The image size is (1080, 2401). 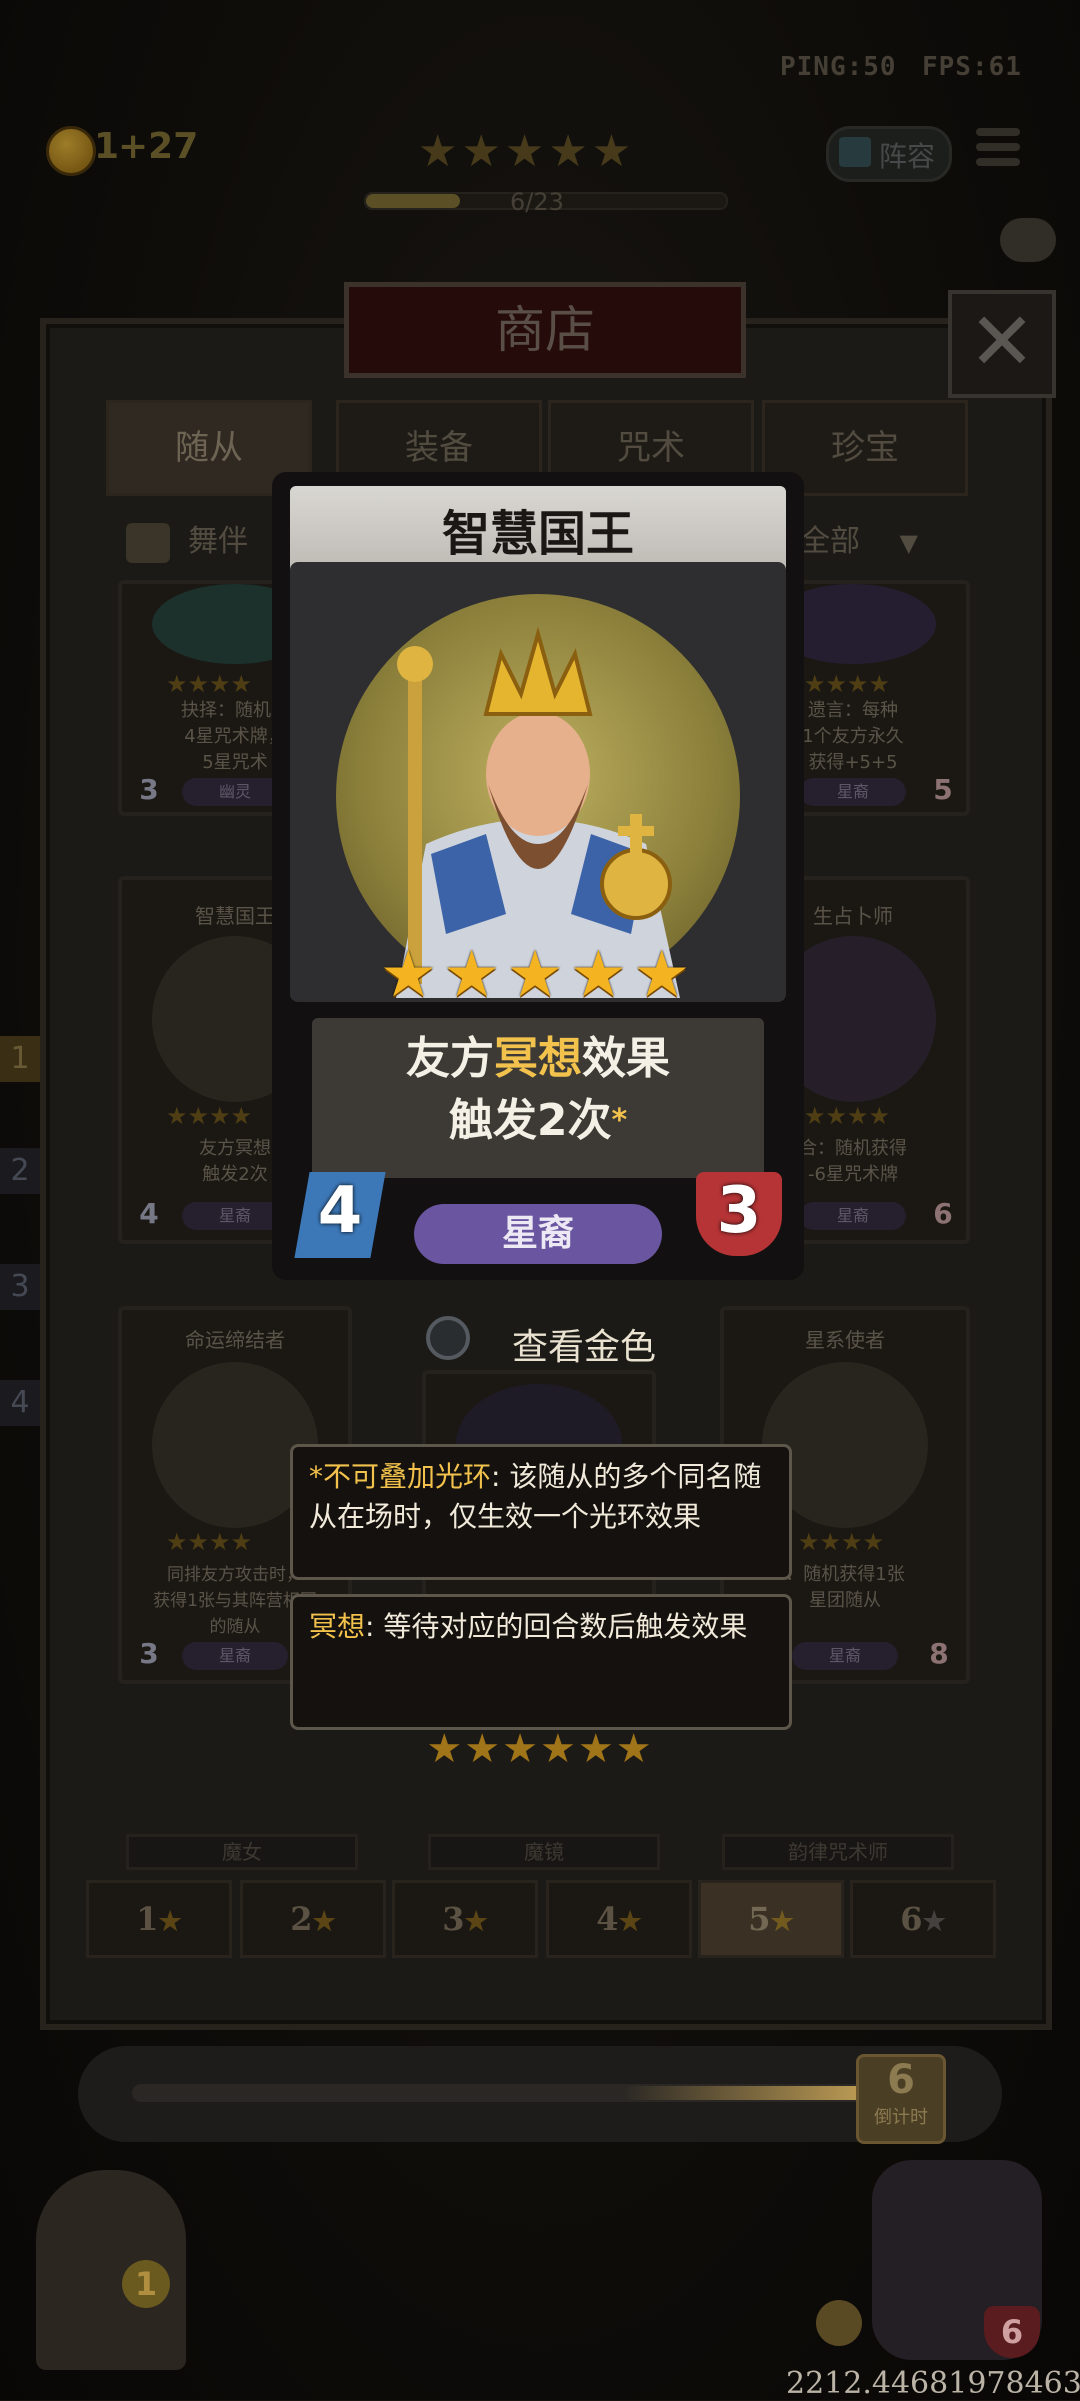 What do you see at coordinates (448, 1338) in the screenshot?
I see `radio-icon` at bounding box center [448, 1338].